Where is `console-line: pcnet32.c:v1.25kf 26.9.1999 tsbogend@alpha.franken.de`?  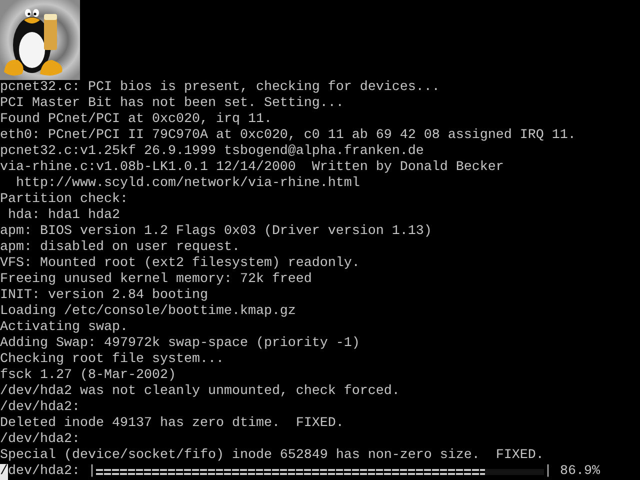 console-line: pcnet32.c:v1.25kf 26.9.1999 tsbogend@alpha.franken.de is located at coordinates (212, 152).